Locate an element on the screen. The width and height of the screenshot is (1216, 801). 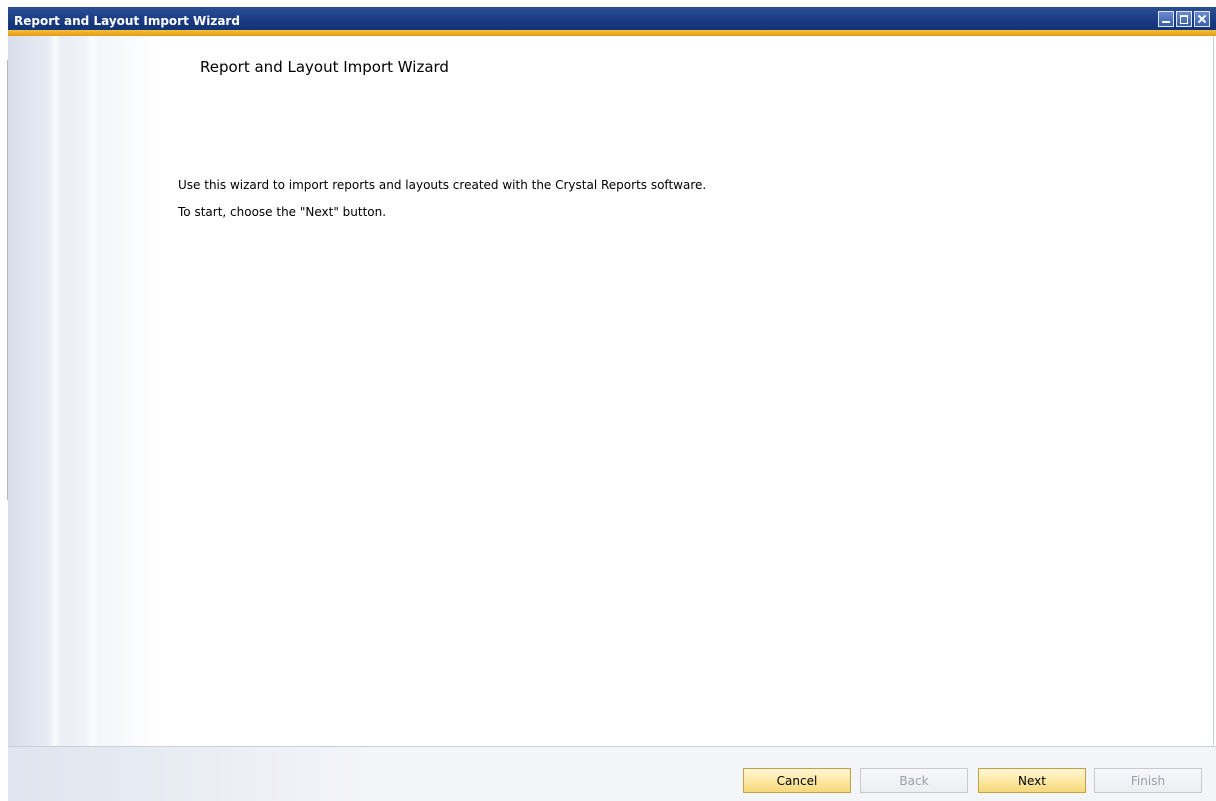
close-icon is located at coordinates (1202, 19).